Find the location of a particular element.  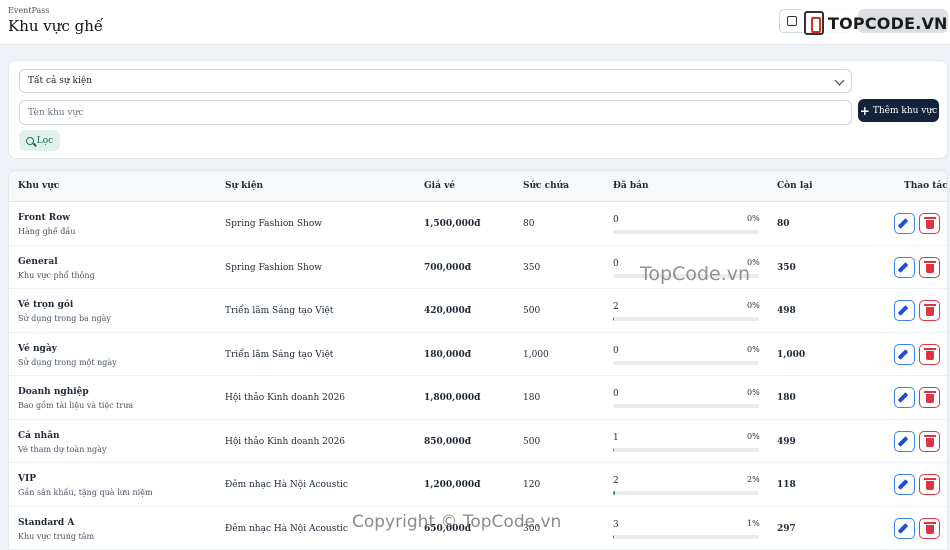

logo-mark-icon is located at coordinates (814, 23).